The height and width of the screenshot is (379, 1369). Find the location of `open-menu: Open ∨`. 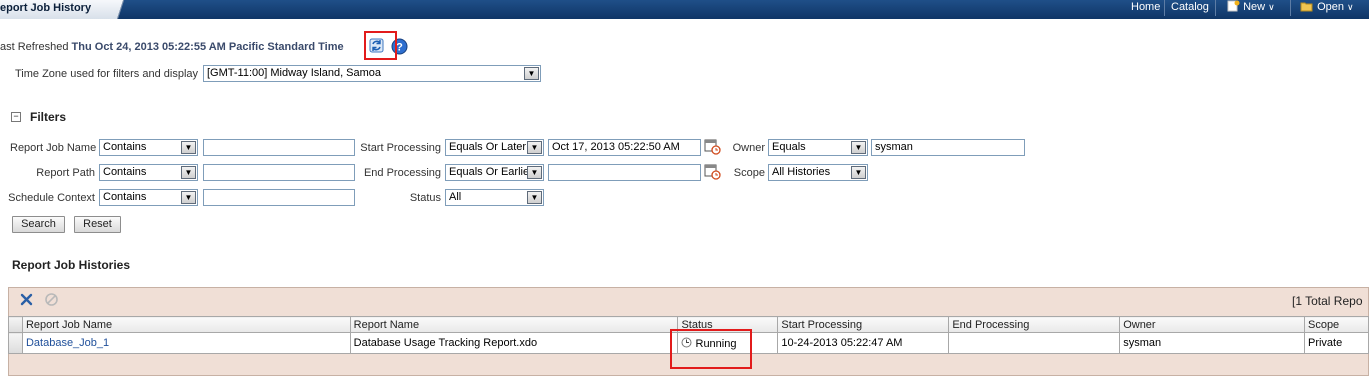

open-menu: Open ∨ is located at coordinates (1327, 9).